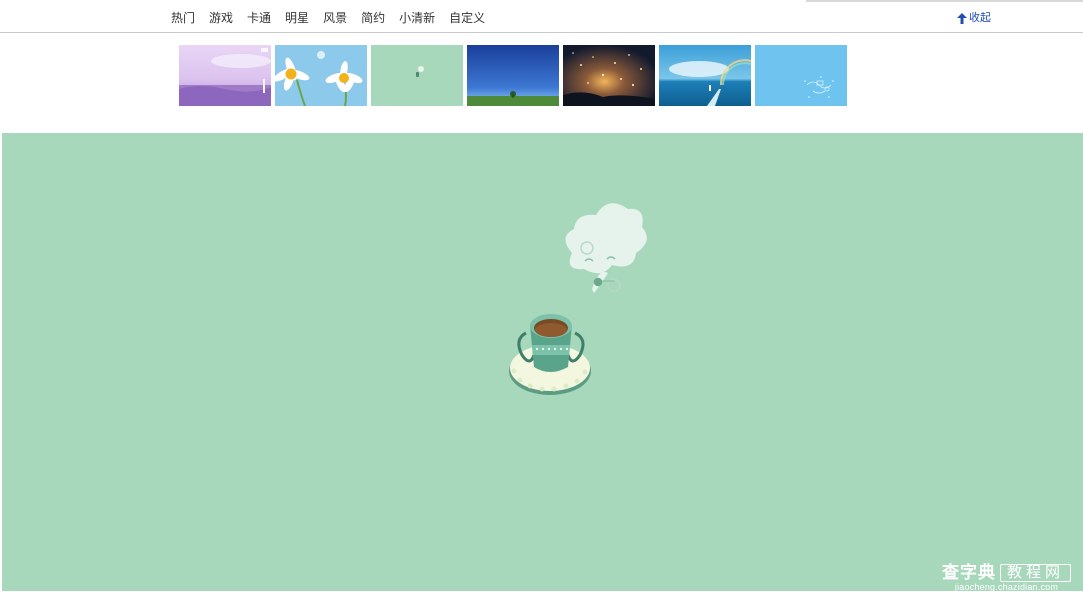 The width and height of the screenshot is (1083, 594). Describe the element at coordinates (962, 18) in the screenshot. I see `arrow-up-icon` at that location.